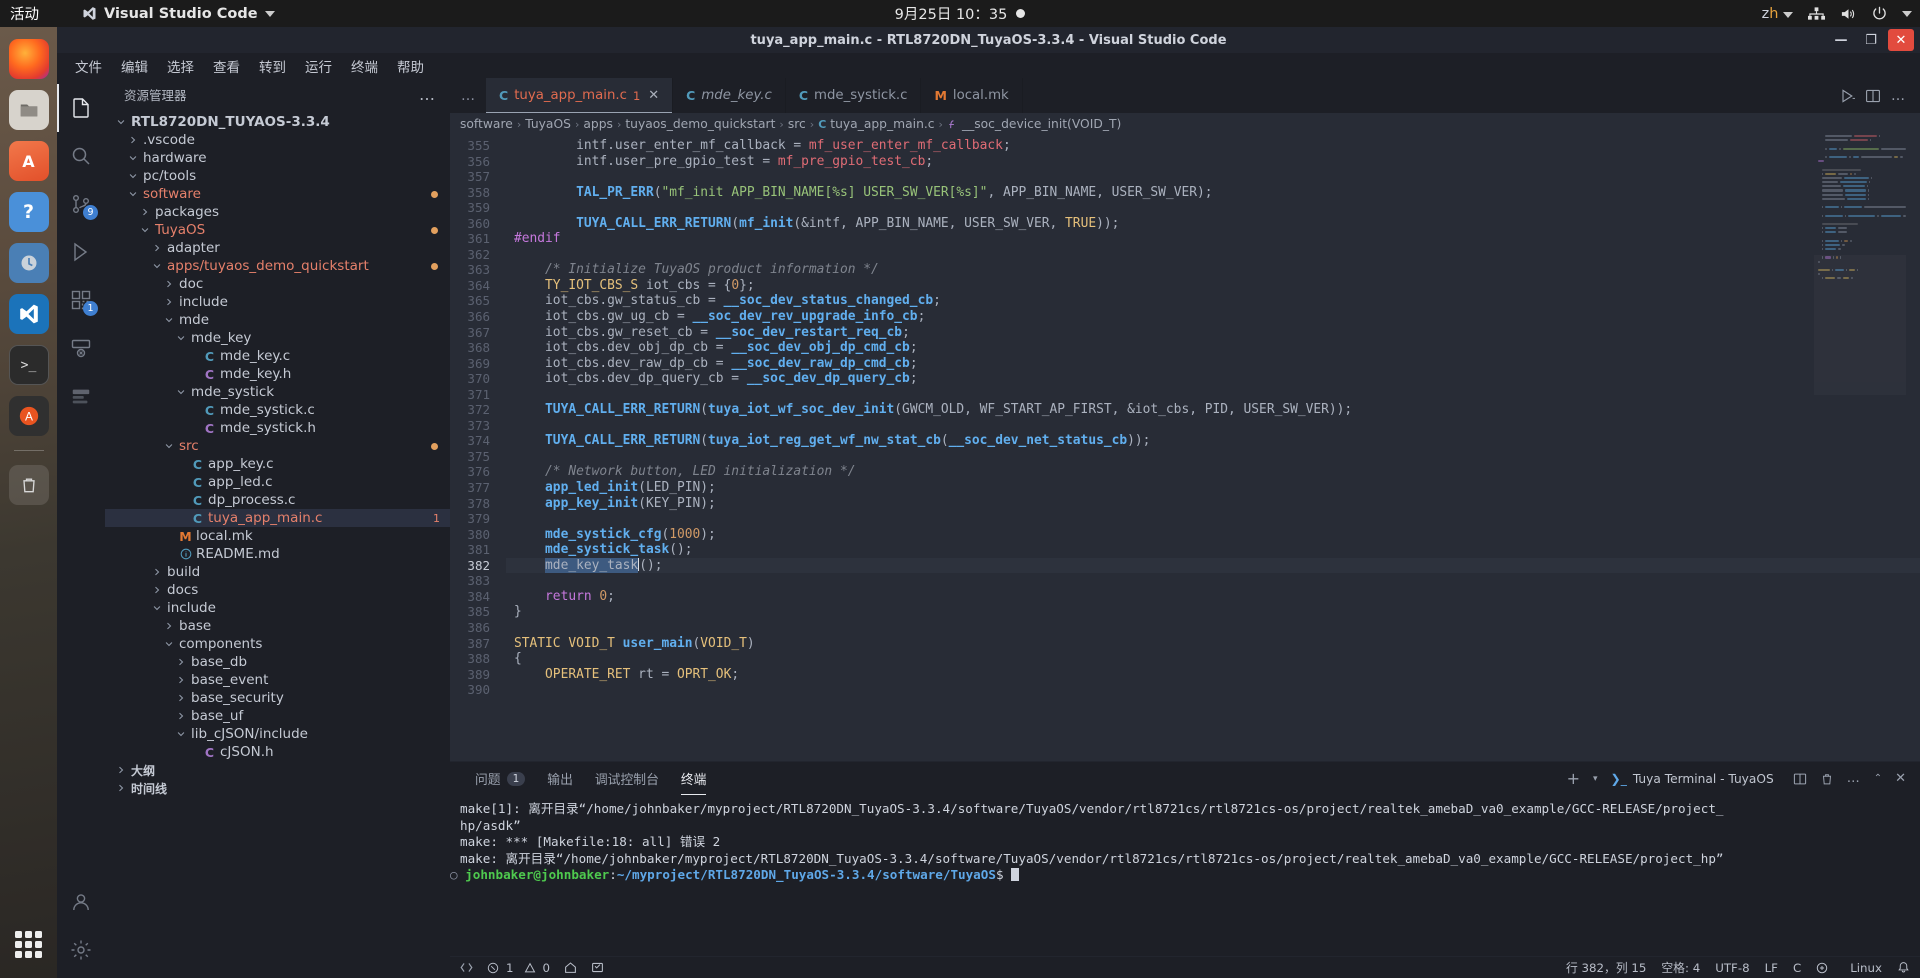  Describe the element at coordinates (653, 95) in the screenshot. I see `tab-close-icon: ✕` at that location.